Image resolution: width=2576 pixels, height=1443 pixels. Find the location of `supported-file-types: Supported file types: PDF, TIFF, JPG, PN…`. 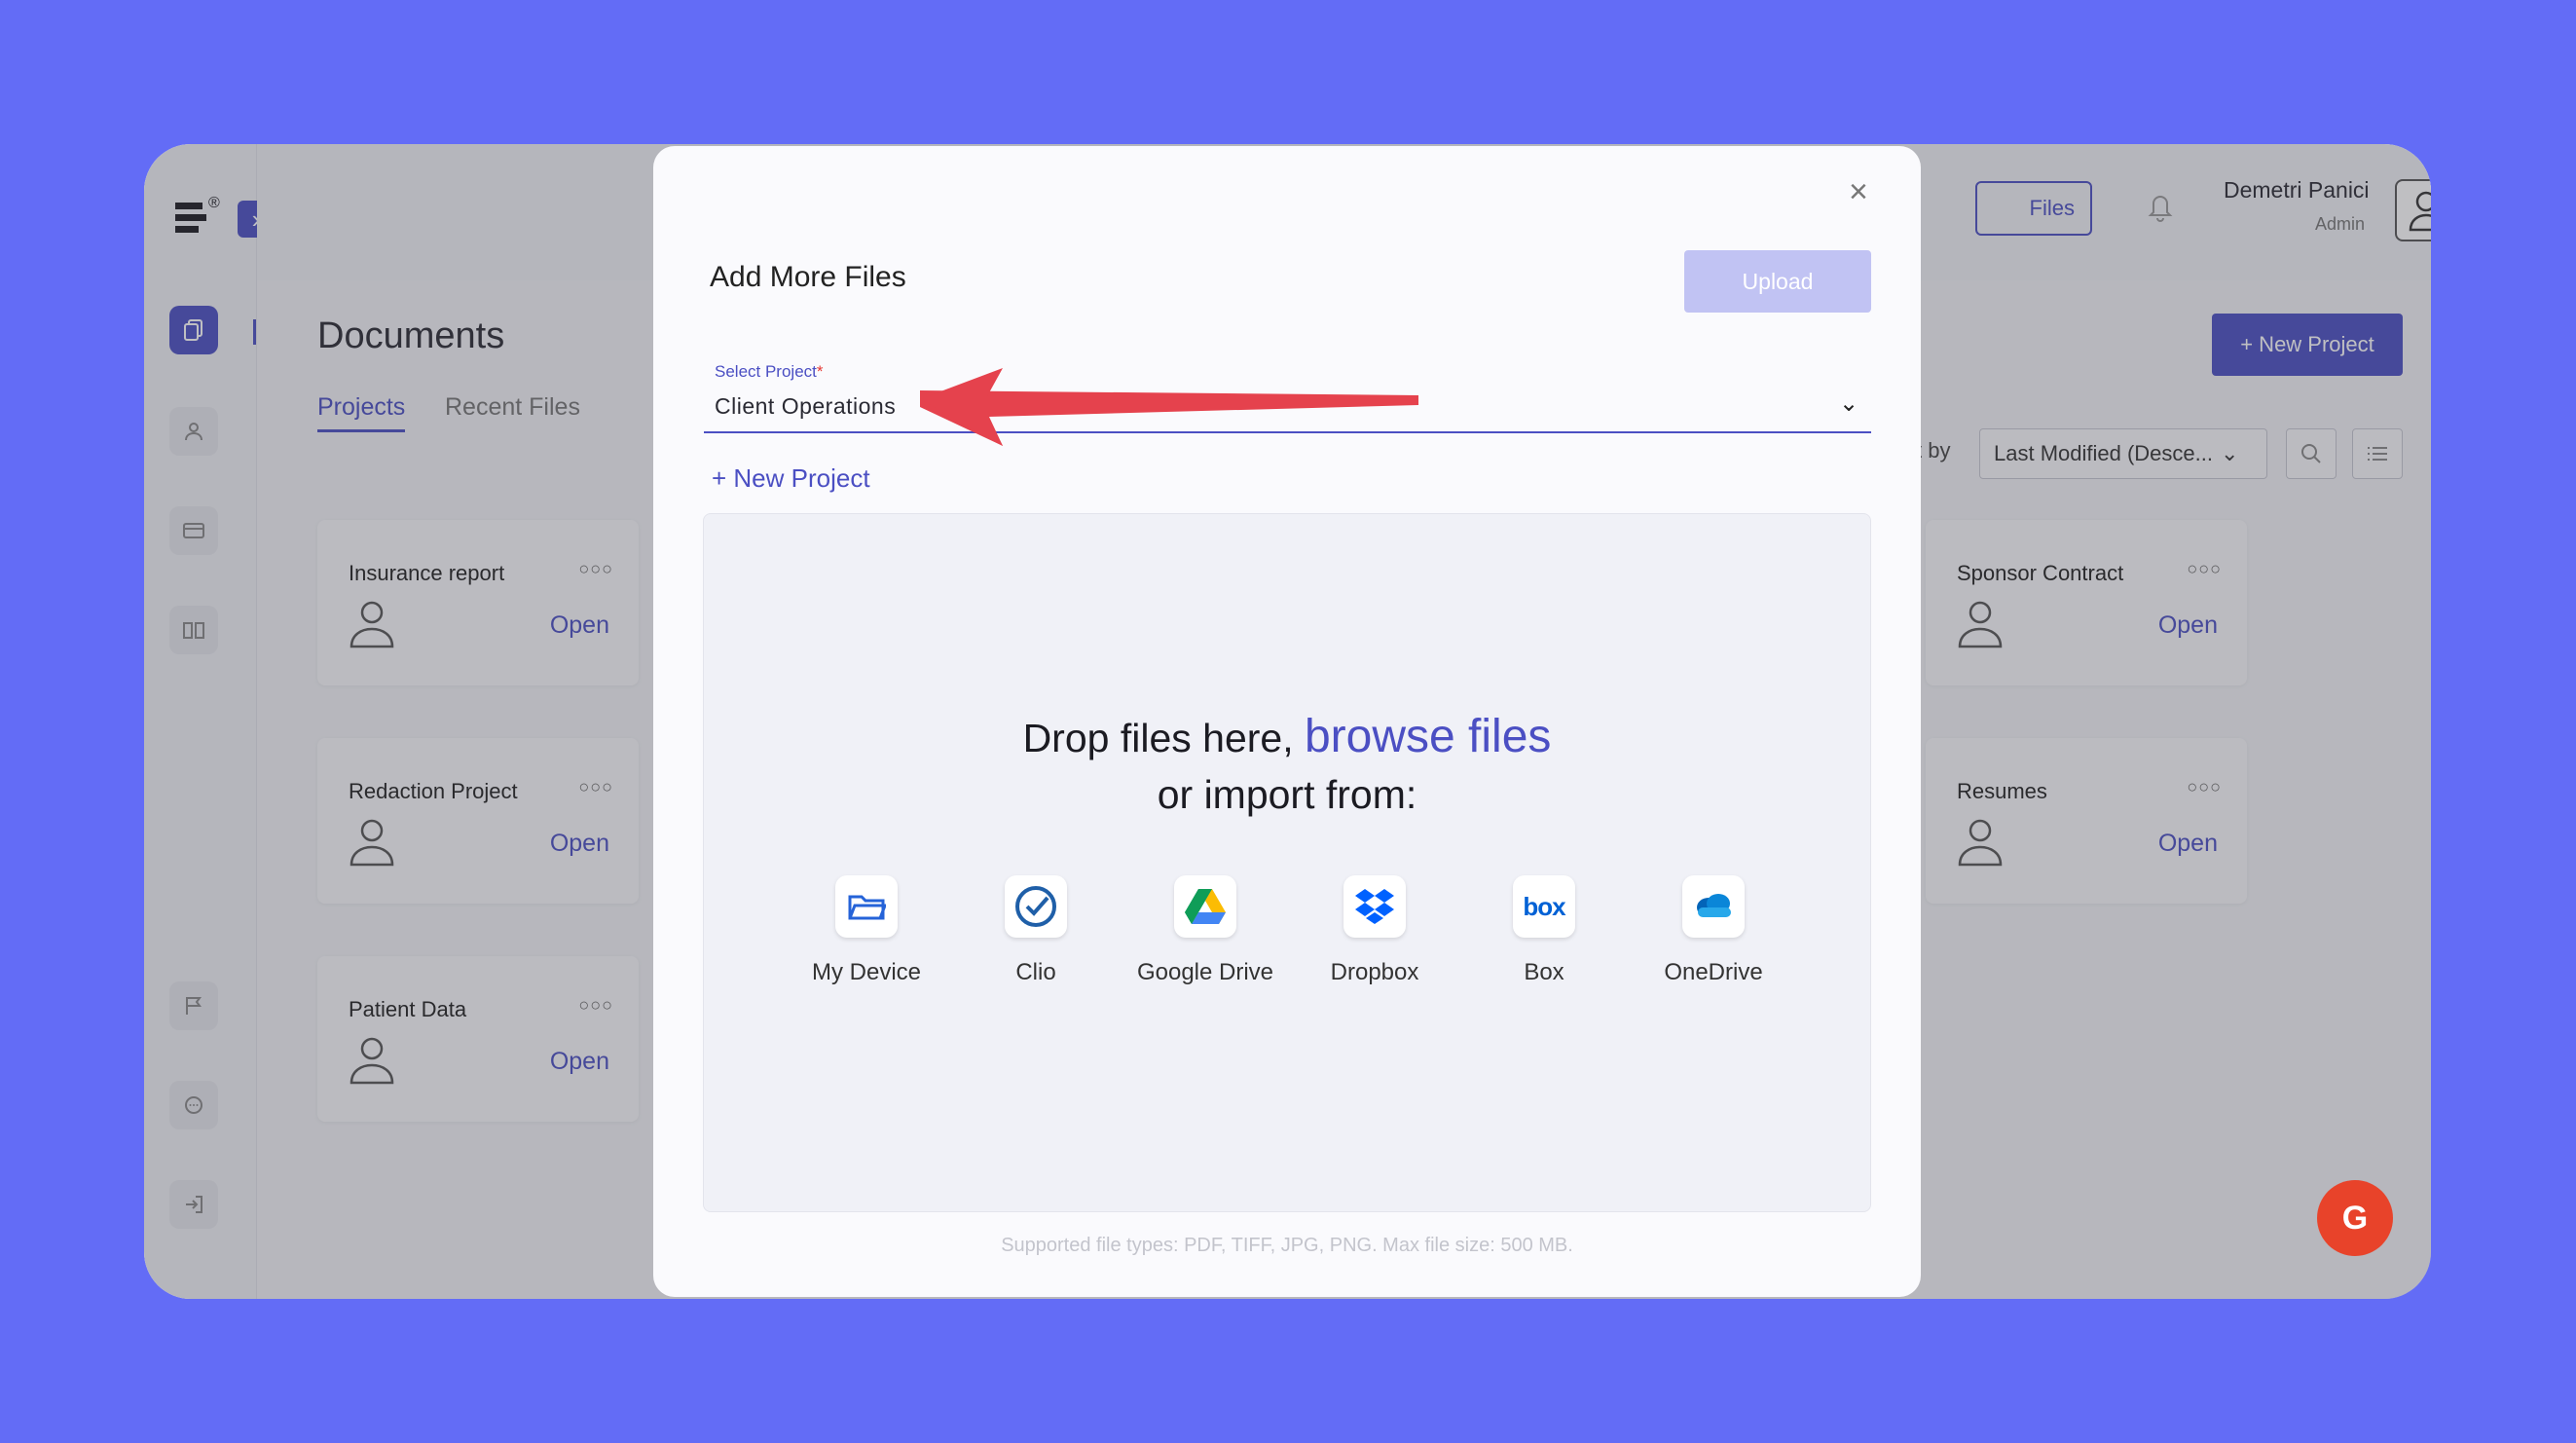

supported-file-types: Supported file types: PDF, TIFF, JPG, PN… is located at coordinates (1287, 1245).